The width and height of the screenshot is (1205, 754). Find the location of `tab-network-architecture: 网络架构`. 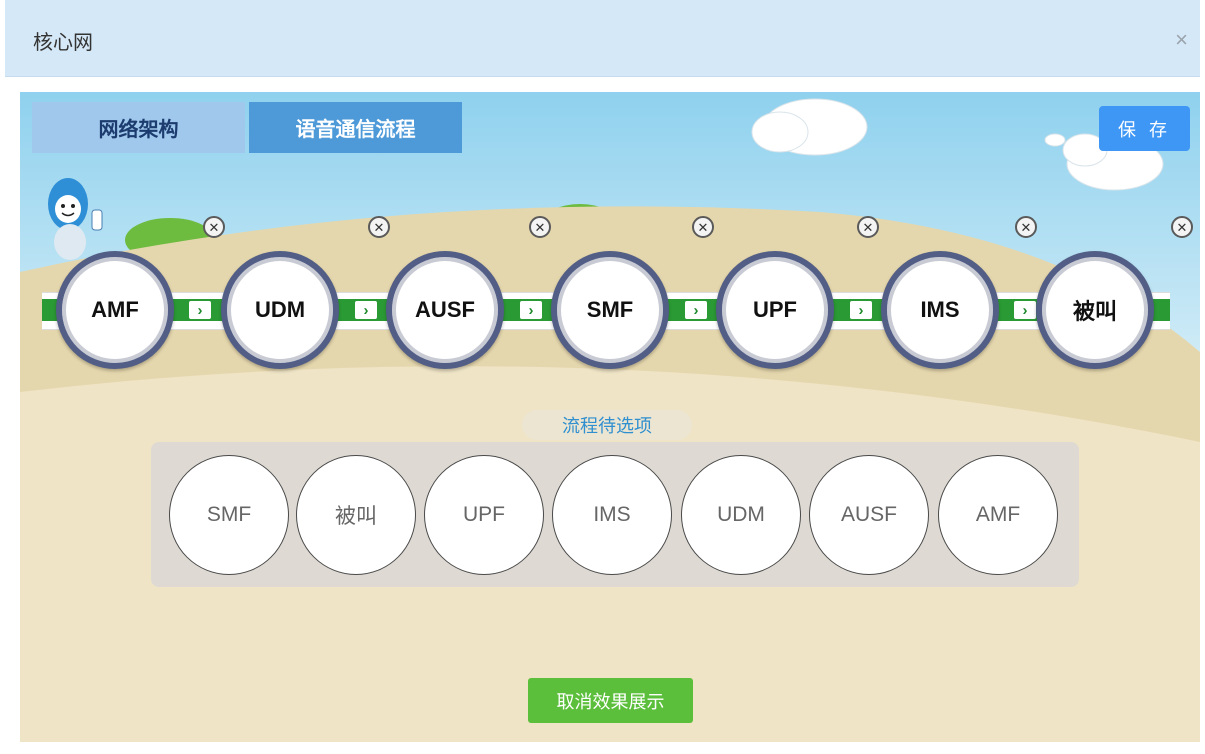

tab-network-architecture: 网络架构 is located at coordinates (138, 127).